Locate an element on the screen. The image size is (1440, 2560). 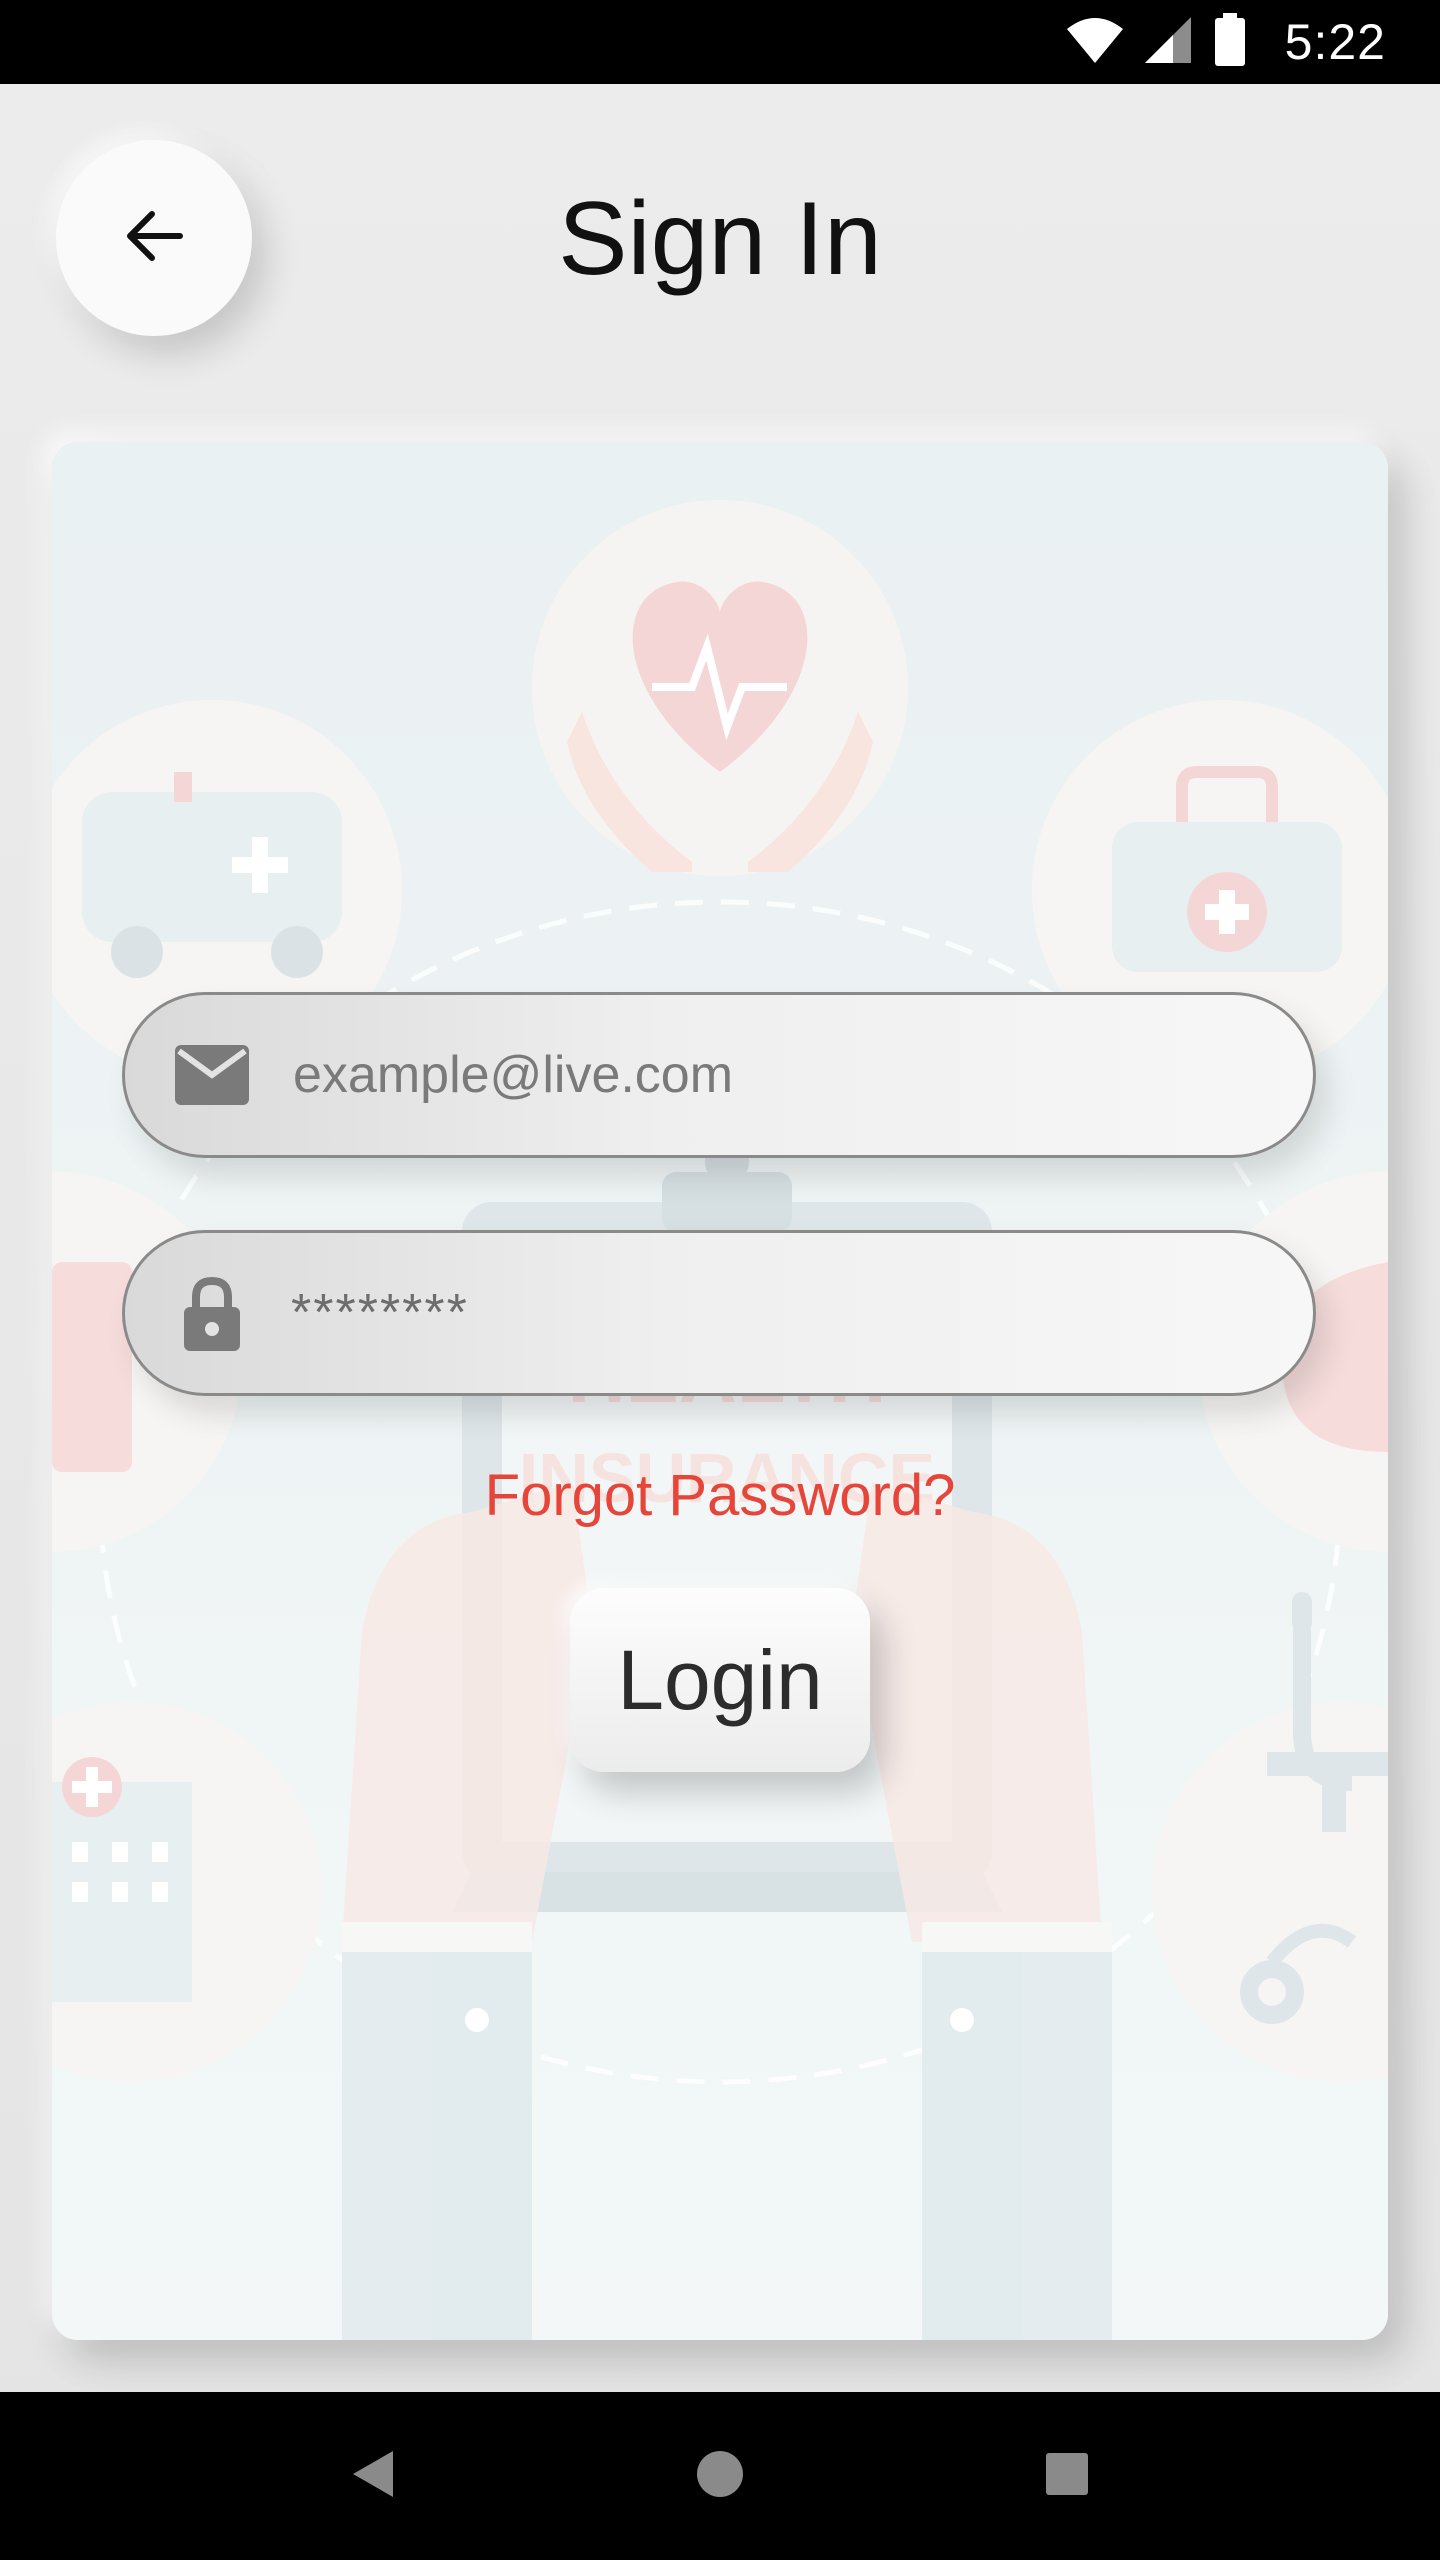
page-title: Sign In is located at coordinates (720, 239).